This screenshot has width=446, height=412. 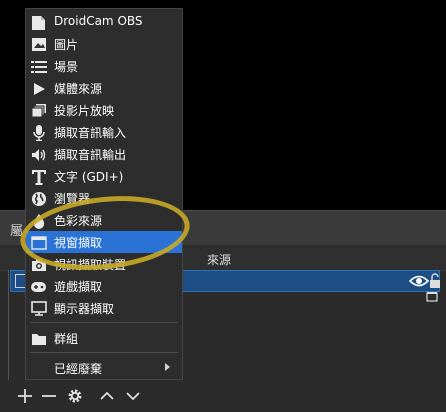 What do you see at coordinates (435, 281) in the screenshot?
I see `lock-icon` at bounding box center [435, 281].